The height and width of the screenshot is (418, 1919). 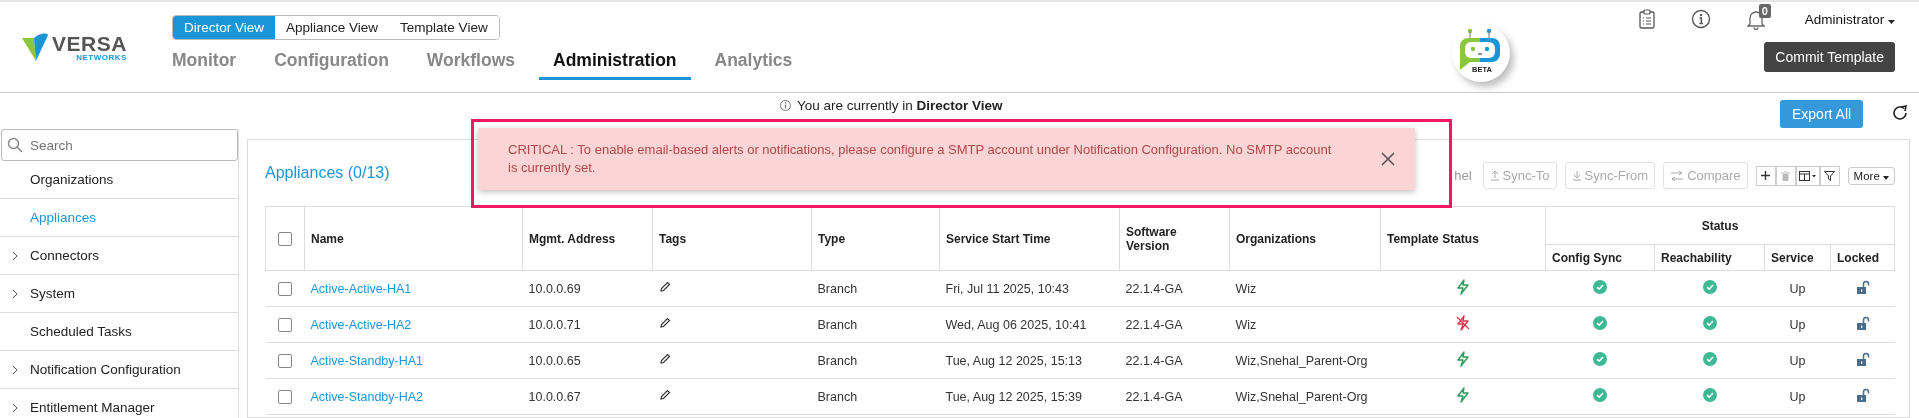 I want to click on column-header: Locked, so click(x=1858, y=257).